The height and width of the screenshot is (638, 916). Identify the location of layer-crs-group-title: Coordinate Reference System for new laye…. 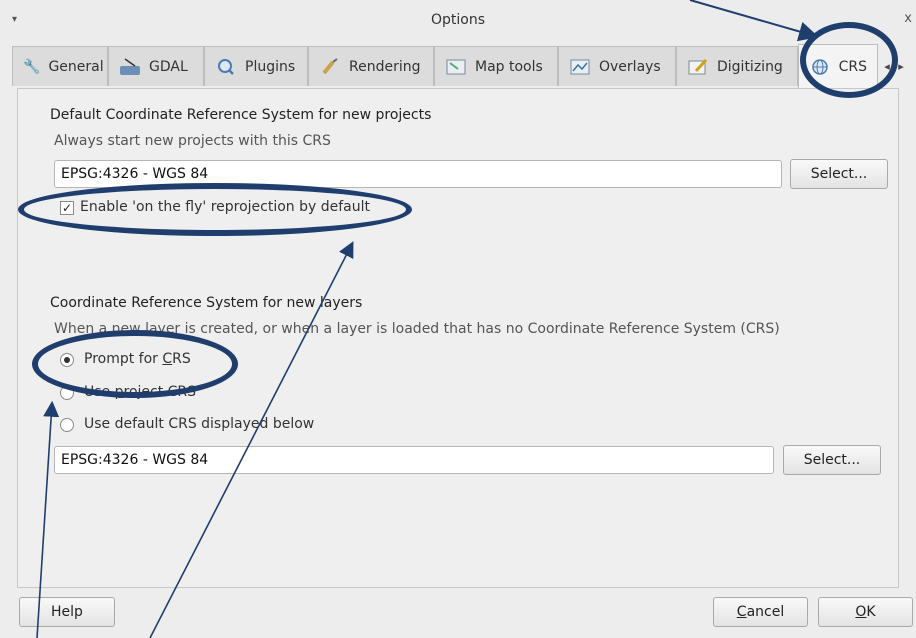
(206, 303).